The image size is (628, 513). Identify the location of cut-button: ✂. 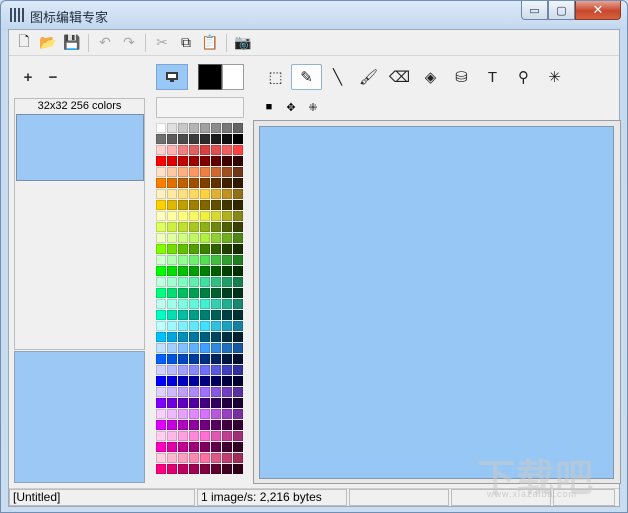
(162, 43).